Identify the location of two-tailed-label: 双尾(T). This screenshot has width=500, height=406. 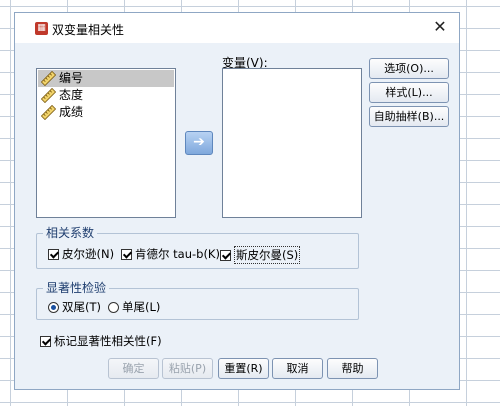
(81, 307).